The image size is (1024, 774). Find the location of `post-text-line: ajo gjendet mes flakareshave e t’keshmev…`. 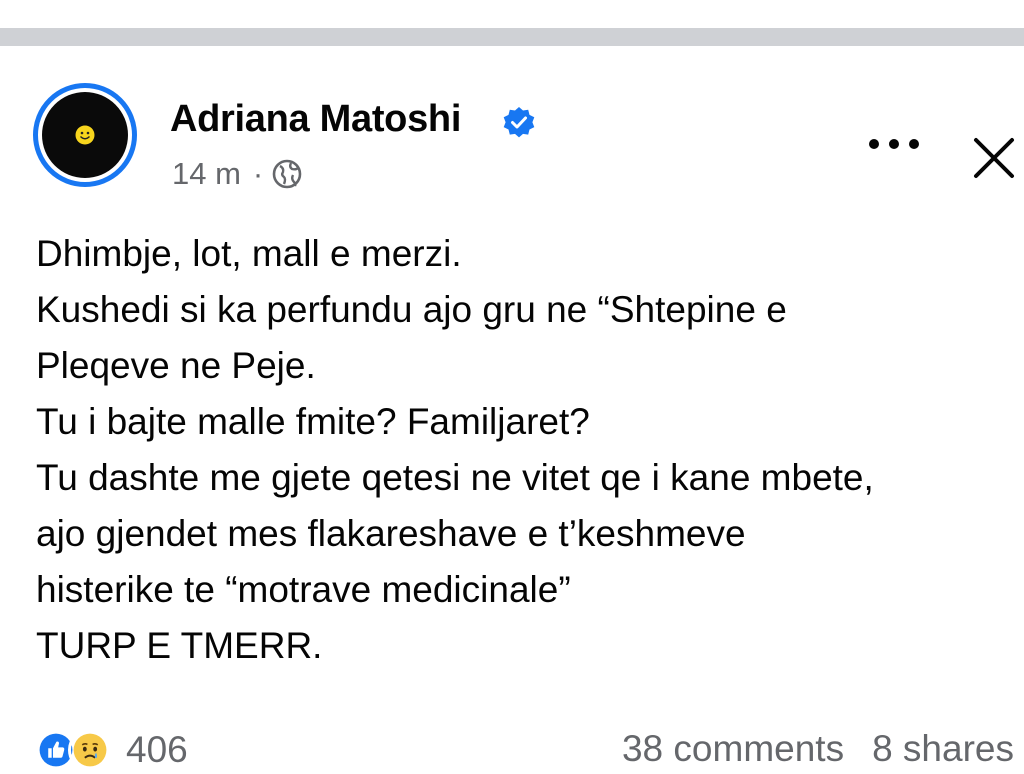

post-text-line: ajo gjendet mes flakareshave e t’keshmev… is located at coordinates (391, 533).